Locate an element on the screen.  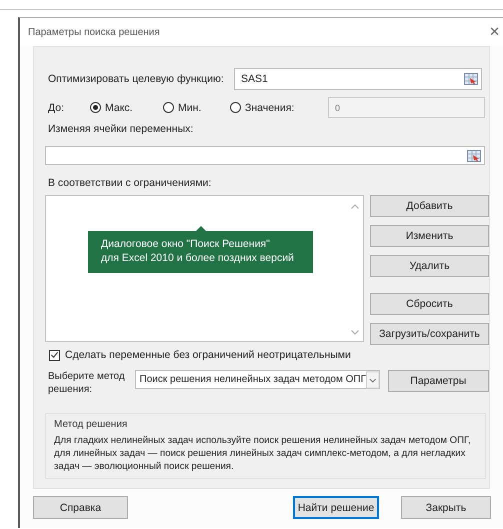
objective-field: SAS1 is located at coordinates (358, 79).